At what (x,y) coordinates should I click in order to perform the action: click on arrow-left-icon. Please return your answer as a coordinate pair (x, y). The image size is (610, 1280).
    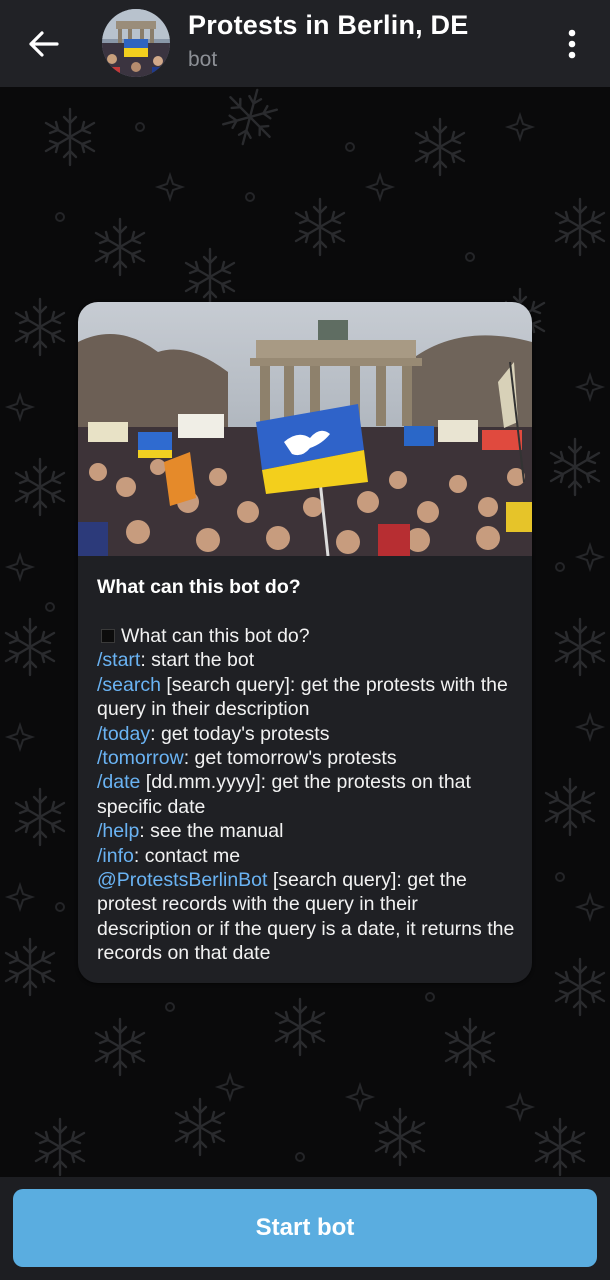
    Looking at the image, I should click on (44, 44).